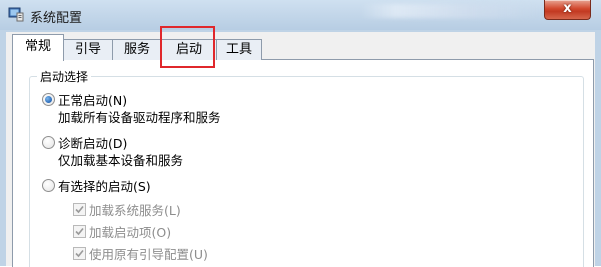  I want to click on close-icon: x, so click(567, 8).